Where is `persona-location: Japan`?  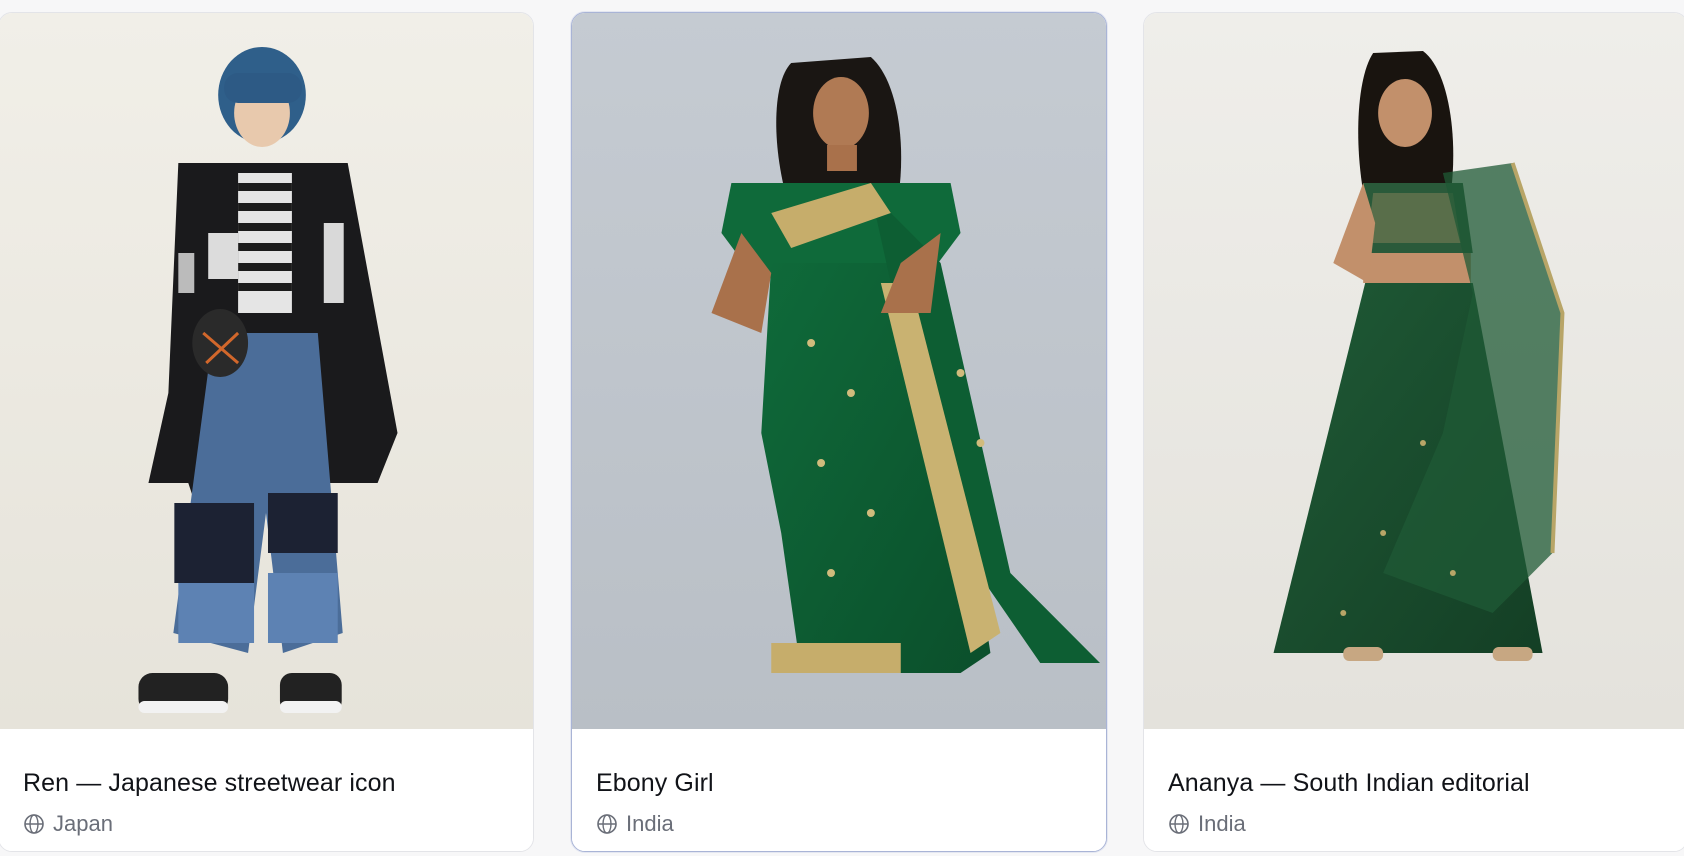
persona-location: Japan is located at coordinates (68, 824).